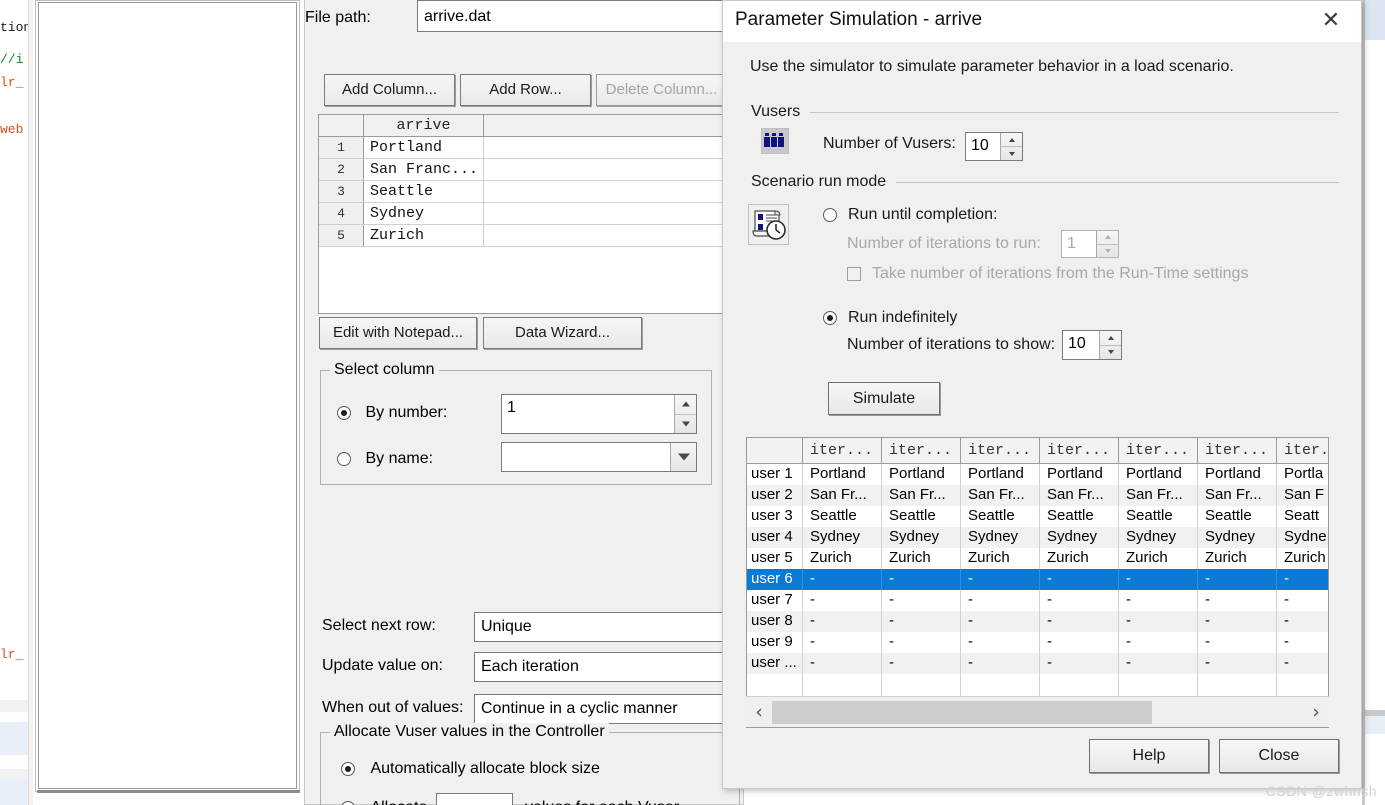 The width and height of the screenshot is (1385, 805). Describe the element at coordinates (1316, 712) in the screenshot. I see `scroll-right-icon: ›` at that location.